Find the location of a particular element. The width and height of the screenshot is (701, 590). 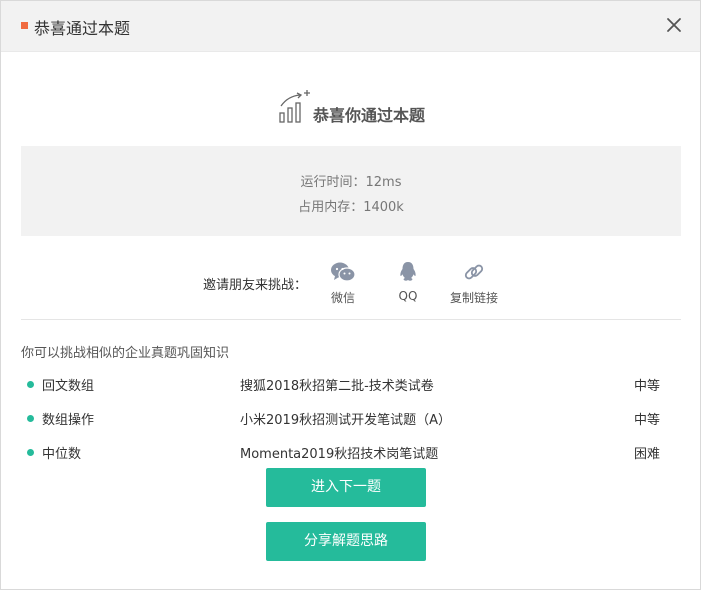

list-item: 回文数组 搜狐2018秋招第二批-技术类试卷 中等 is located at coordinates (351, 386).